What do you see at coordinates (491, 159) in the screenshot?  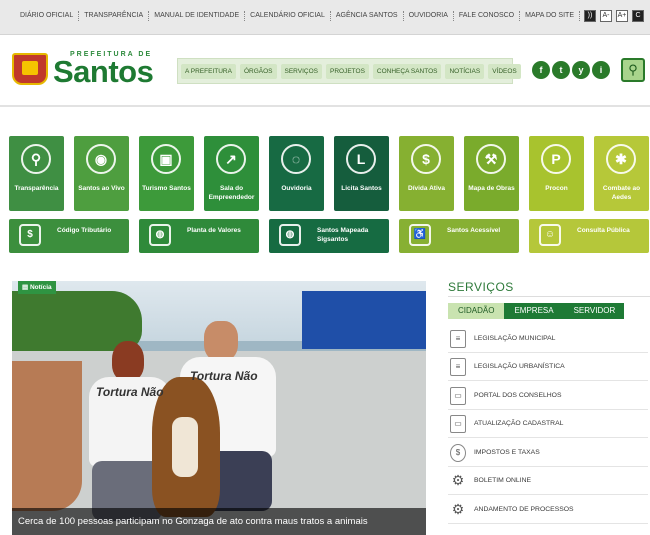 I see `shovel-icon: ⚒` at bounding box center [491, 159].